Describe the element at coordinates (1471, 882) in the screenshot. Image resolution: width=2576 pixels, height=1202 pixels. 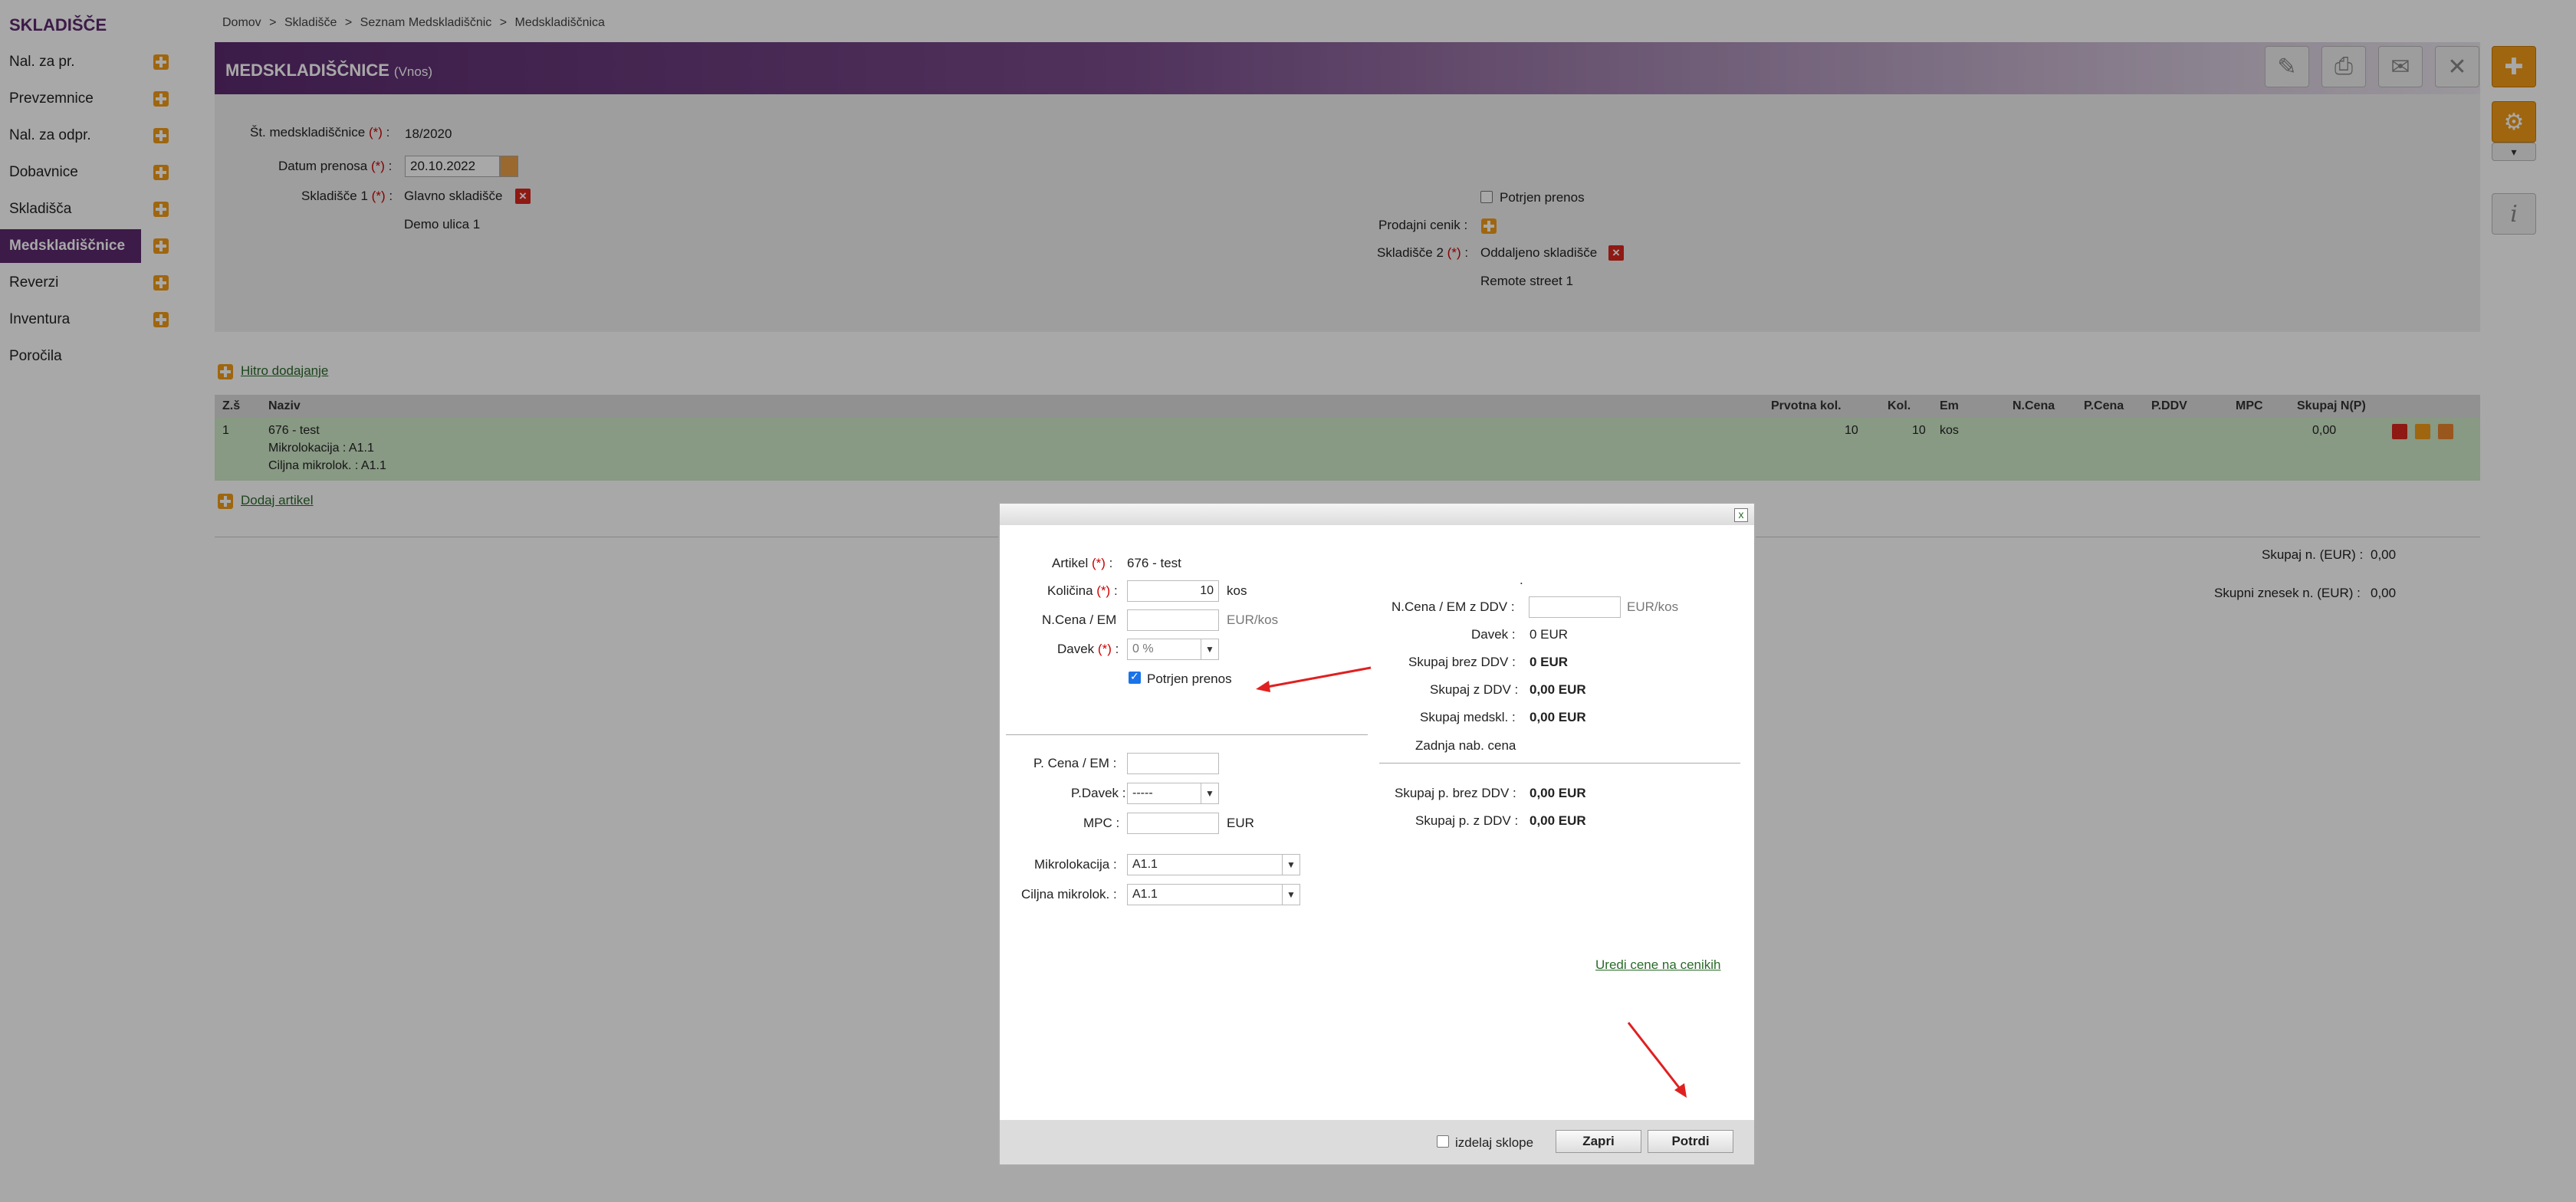
I see `annotation-arrows` at that location.